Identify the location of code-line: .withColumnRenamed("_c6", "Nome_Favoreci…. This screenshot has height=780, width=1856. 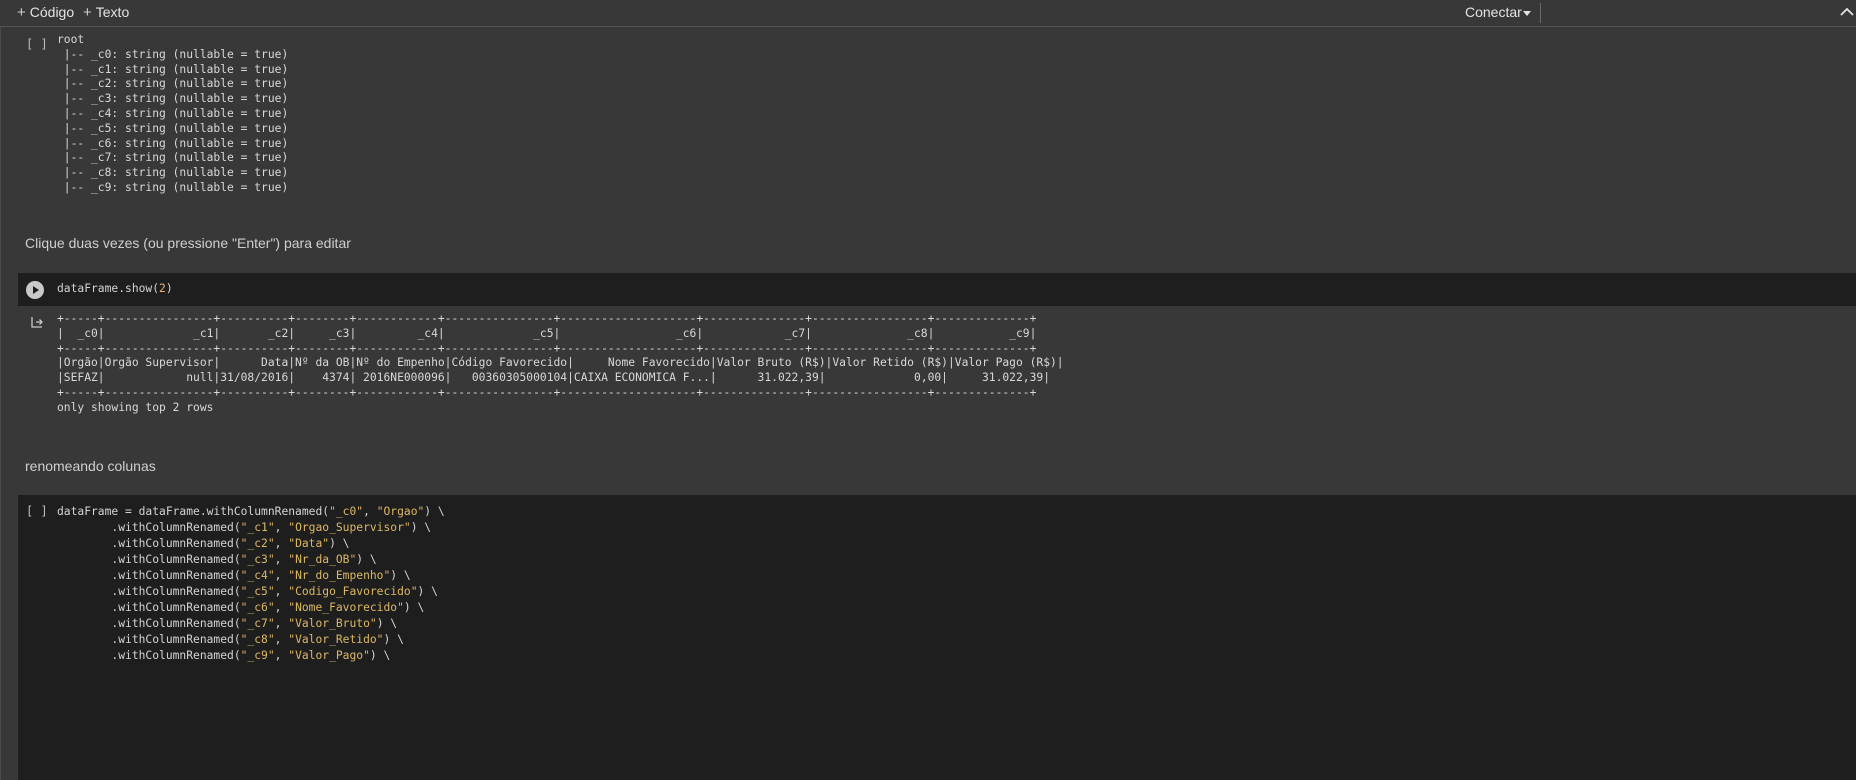
(251, 608).